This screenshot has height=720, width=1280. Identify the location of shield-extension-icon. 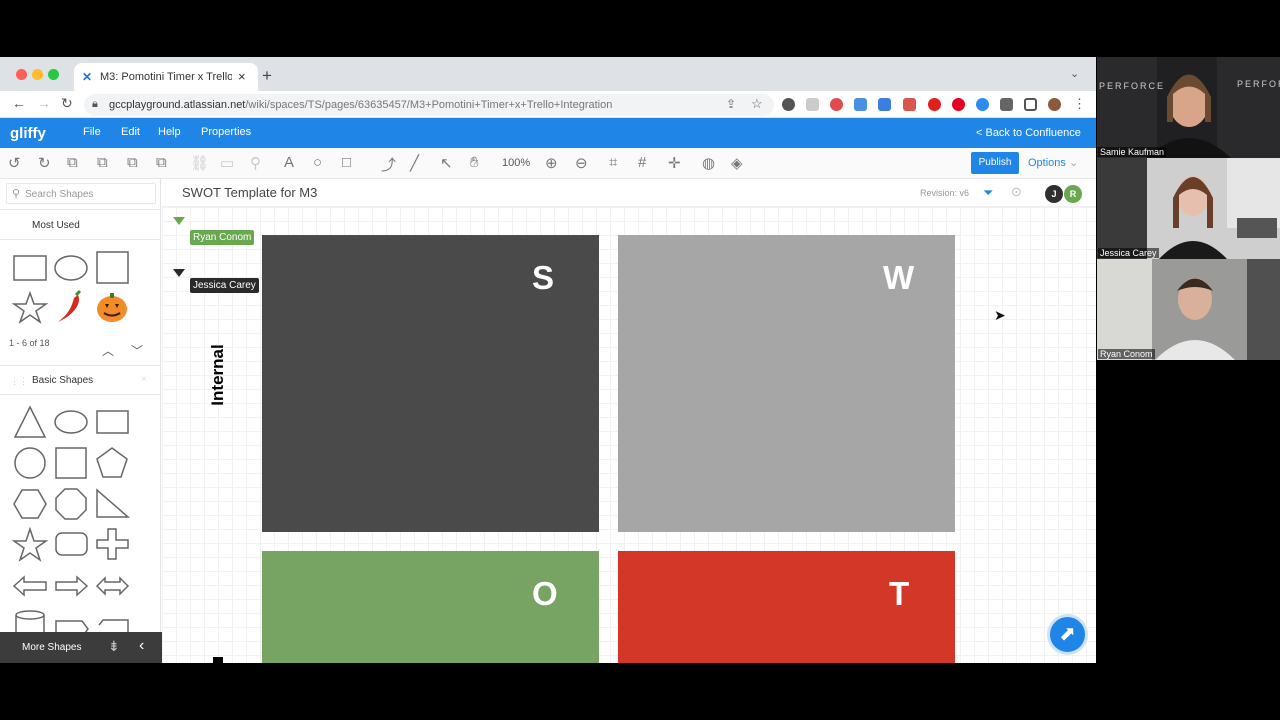
(909, 104).